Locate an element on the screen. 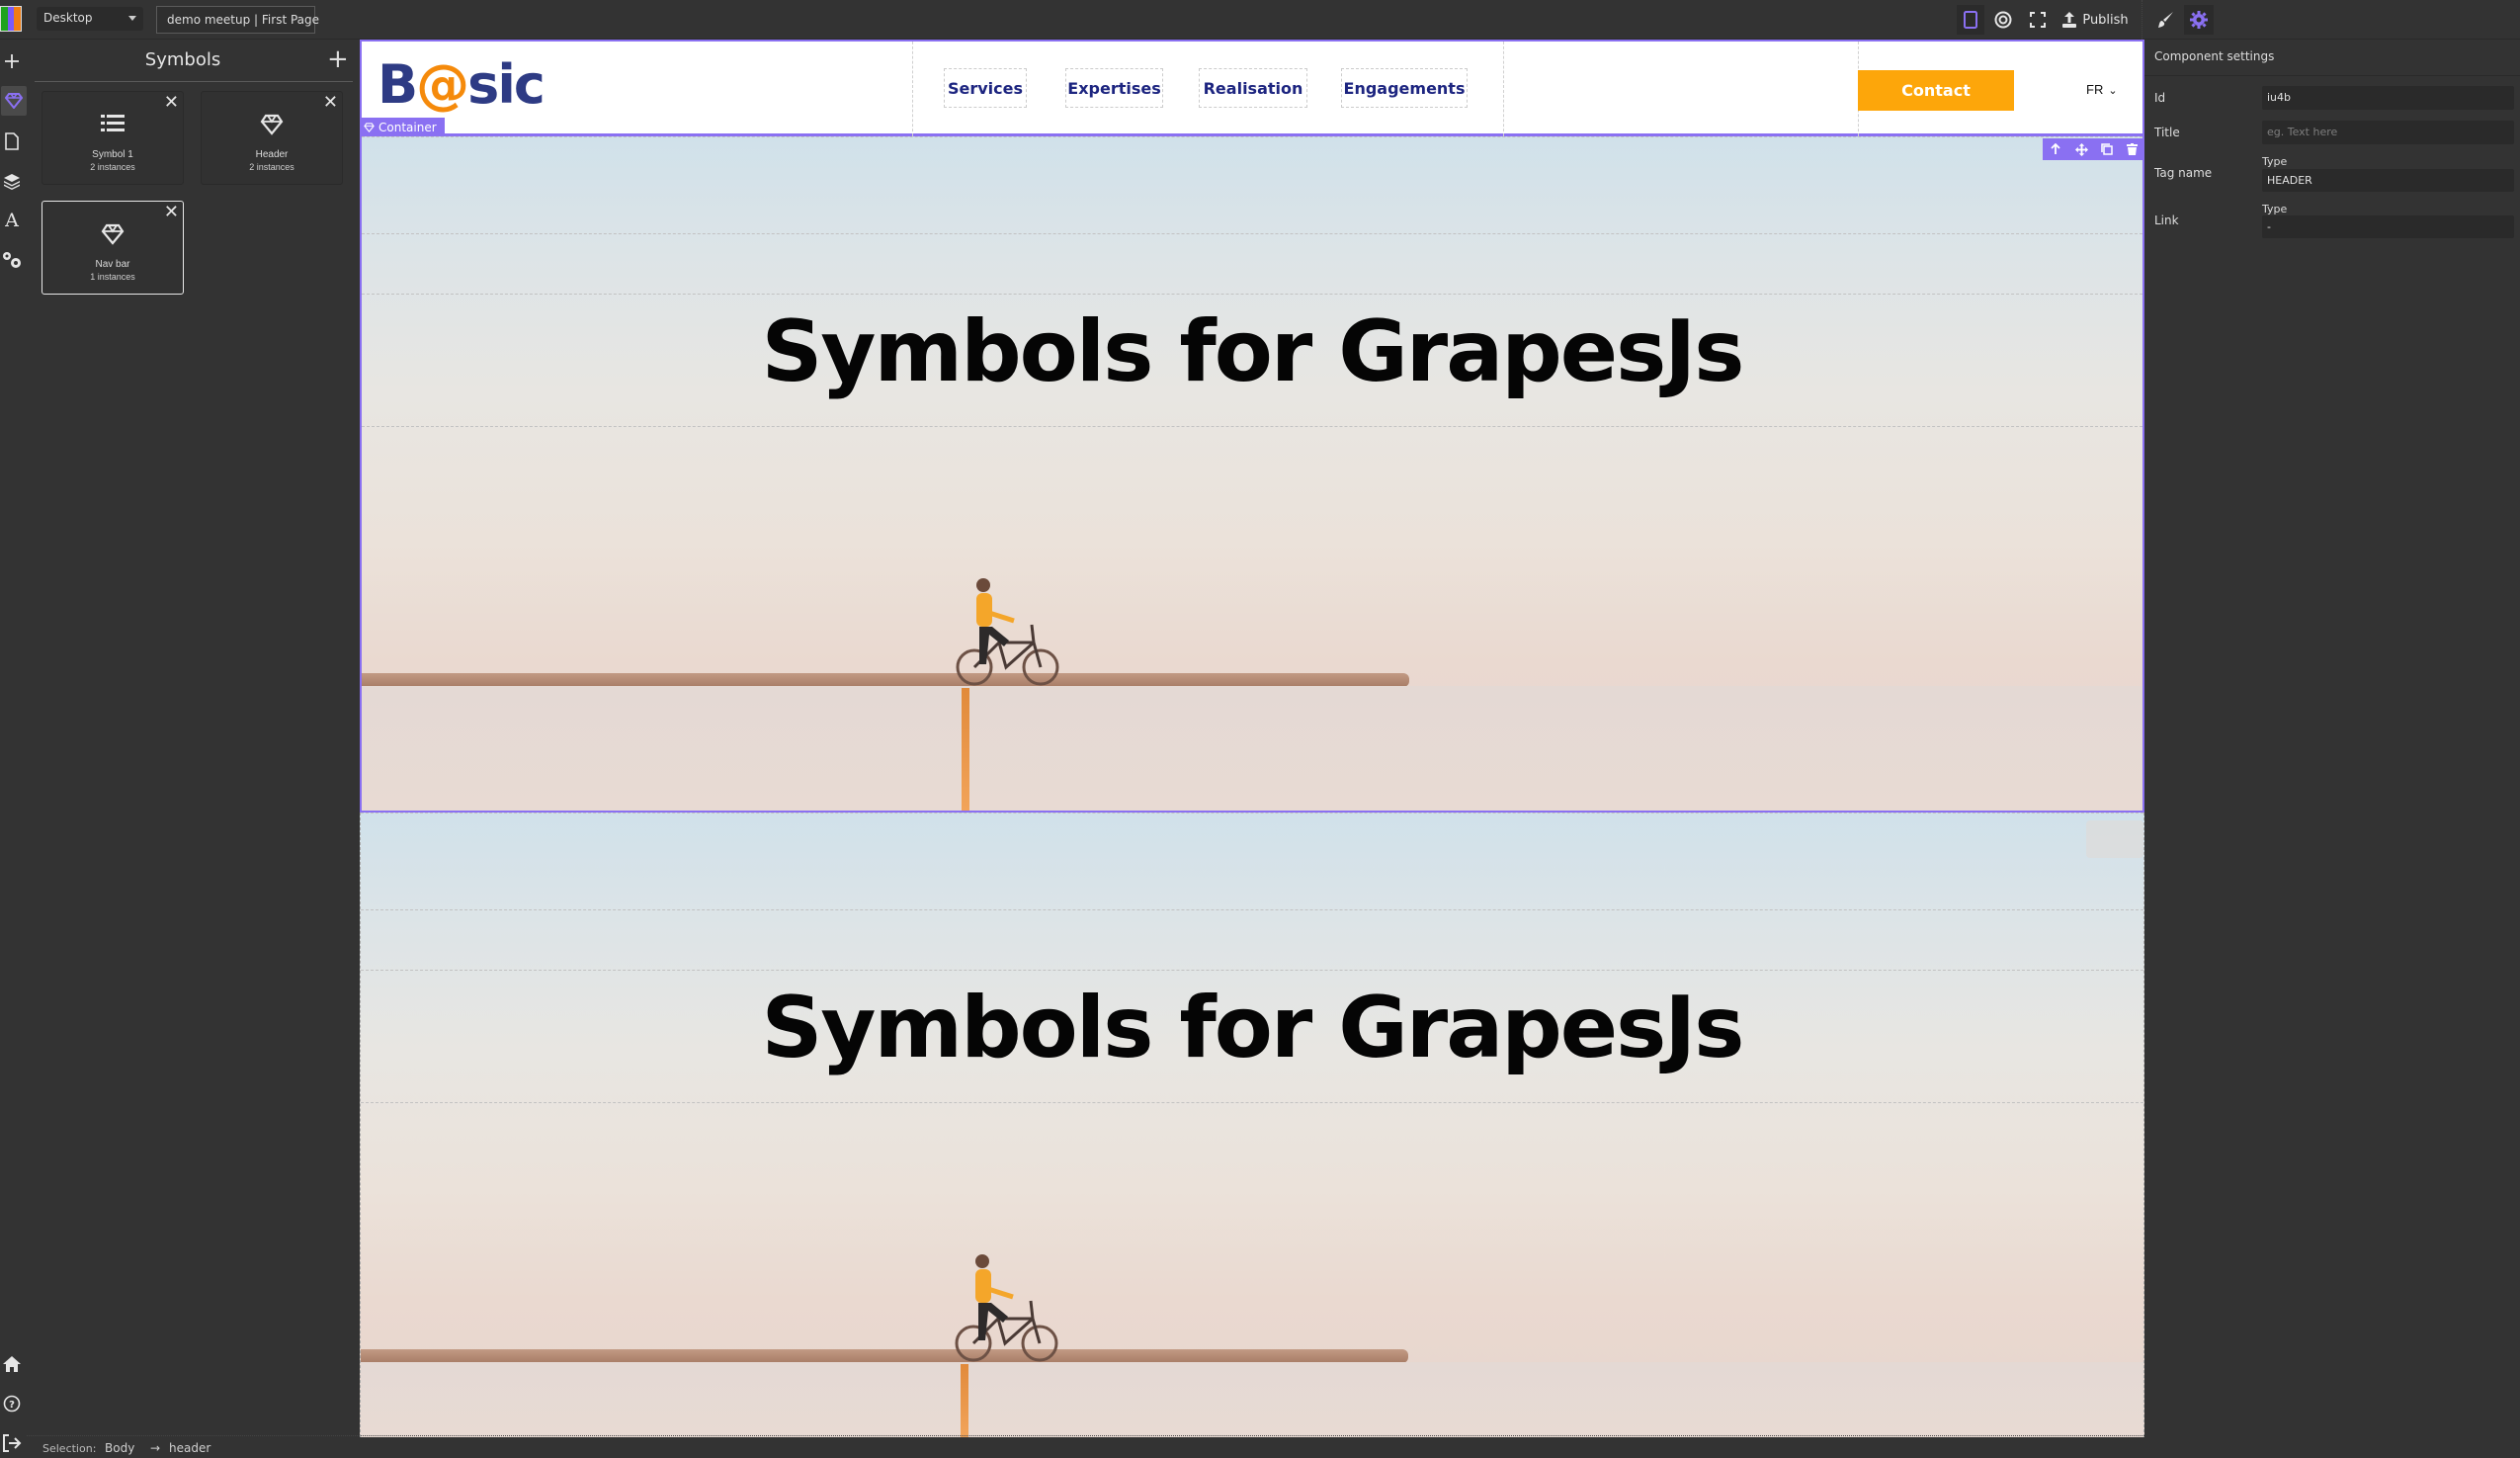  settings-tab is located at coordinates (12, 260).